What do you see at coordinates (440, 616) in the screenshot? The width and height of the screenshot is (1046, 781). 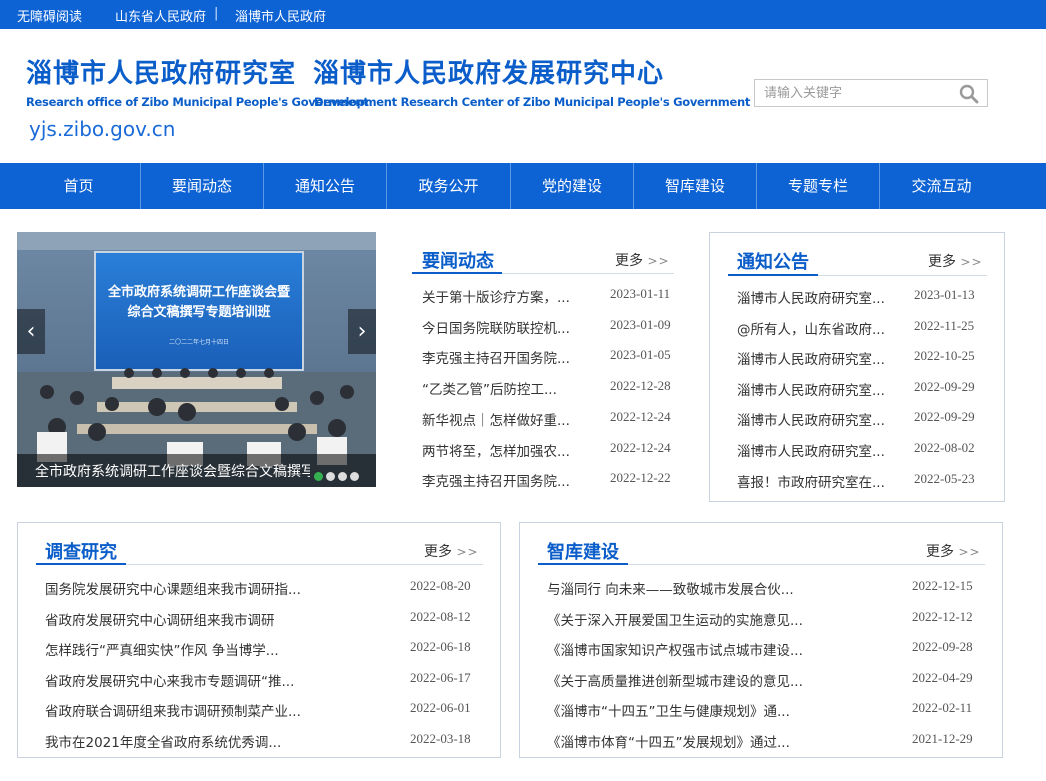 I see `research-item-date: 2022-08-12` at bounding box center [440, 616].